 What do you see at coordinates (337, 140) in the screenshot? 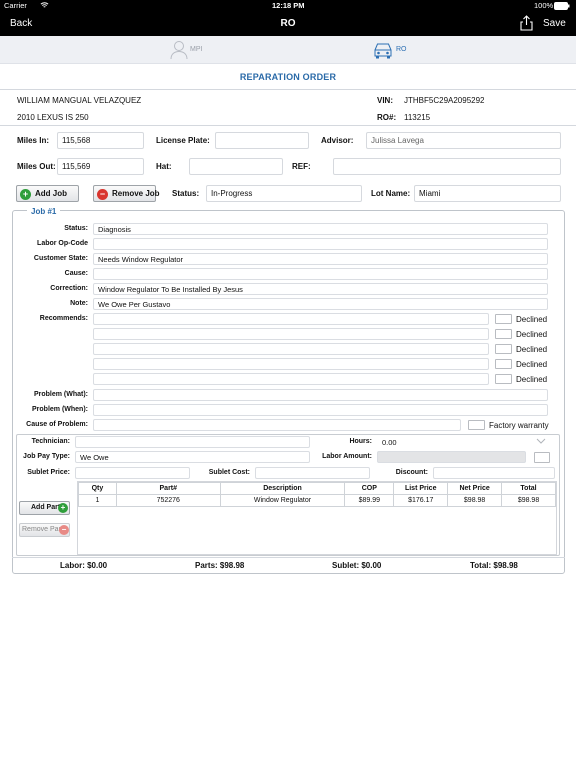
I see `advisor-label: Advisor:` at bounding box center [337, 140].